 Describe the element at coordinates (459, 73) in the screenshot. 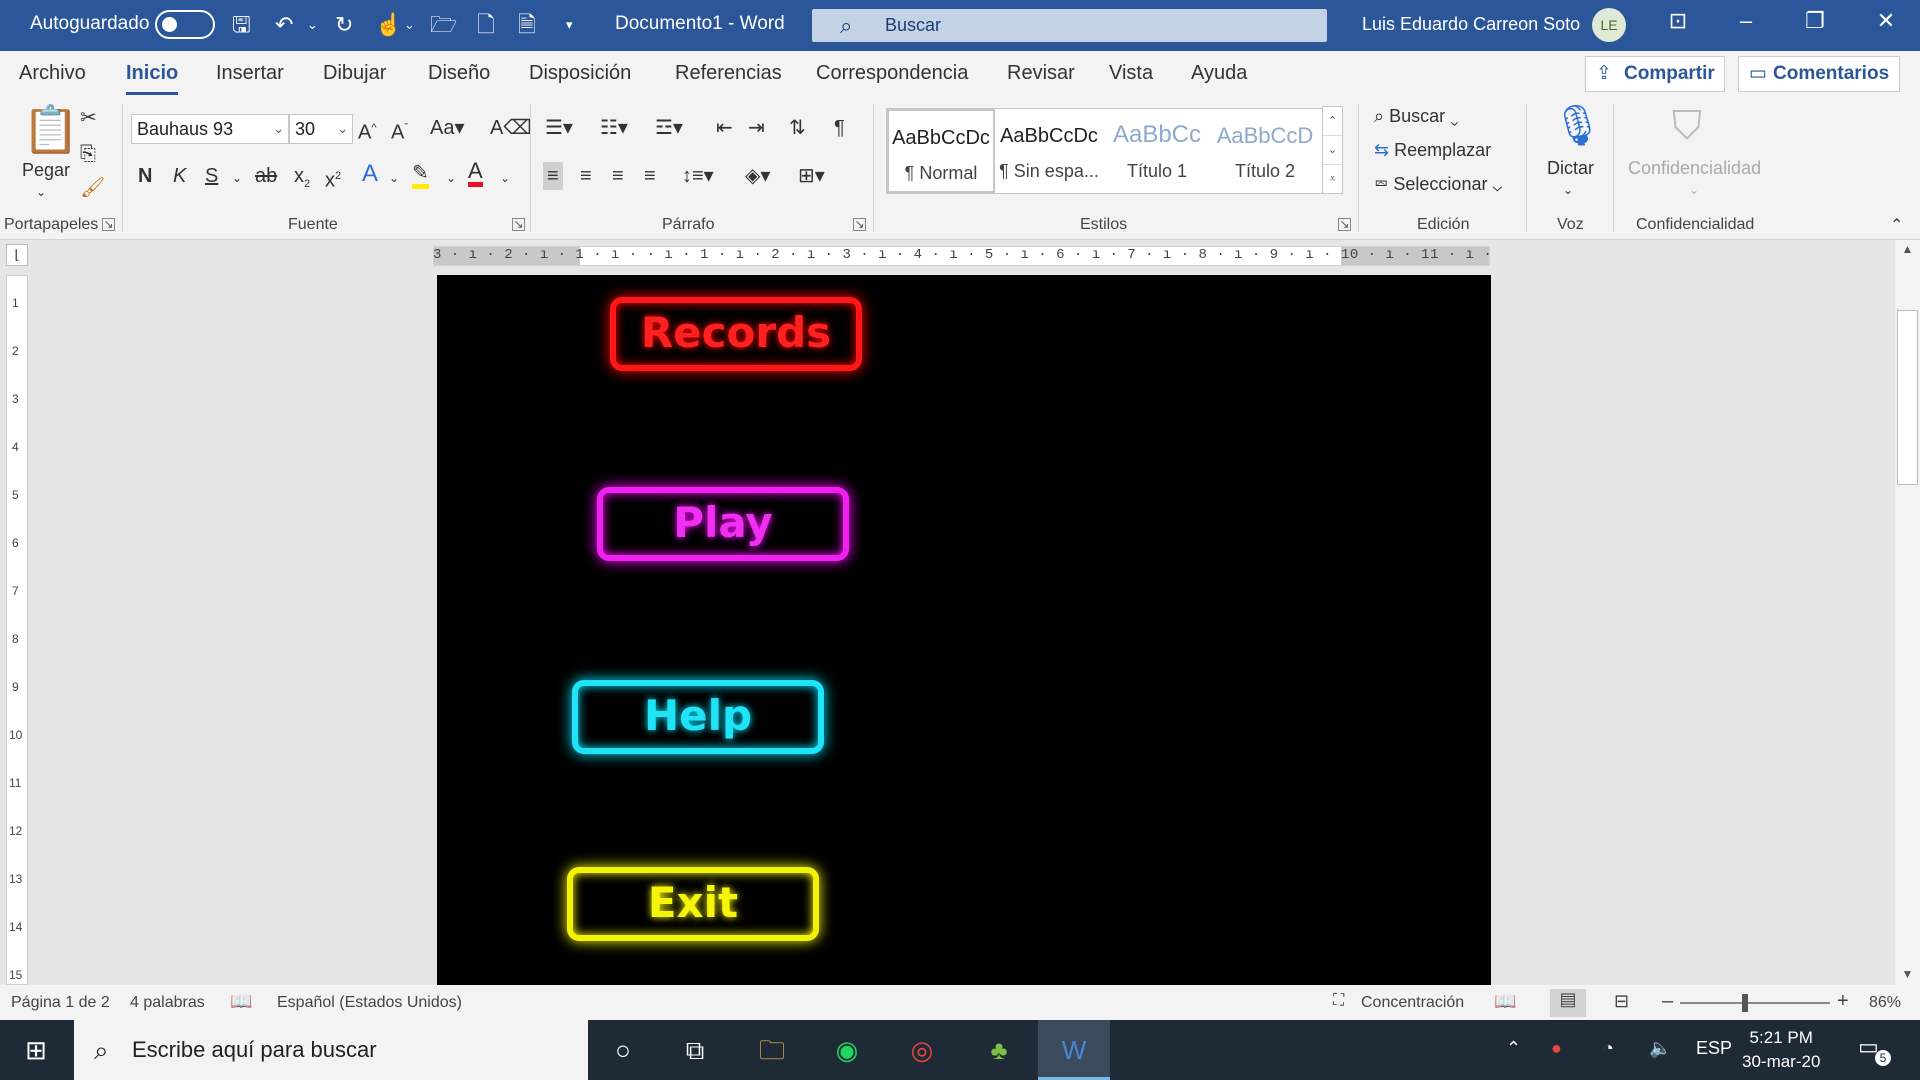

I see `tab-diseno: Diseño` at that location.